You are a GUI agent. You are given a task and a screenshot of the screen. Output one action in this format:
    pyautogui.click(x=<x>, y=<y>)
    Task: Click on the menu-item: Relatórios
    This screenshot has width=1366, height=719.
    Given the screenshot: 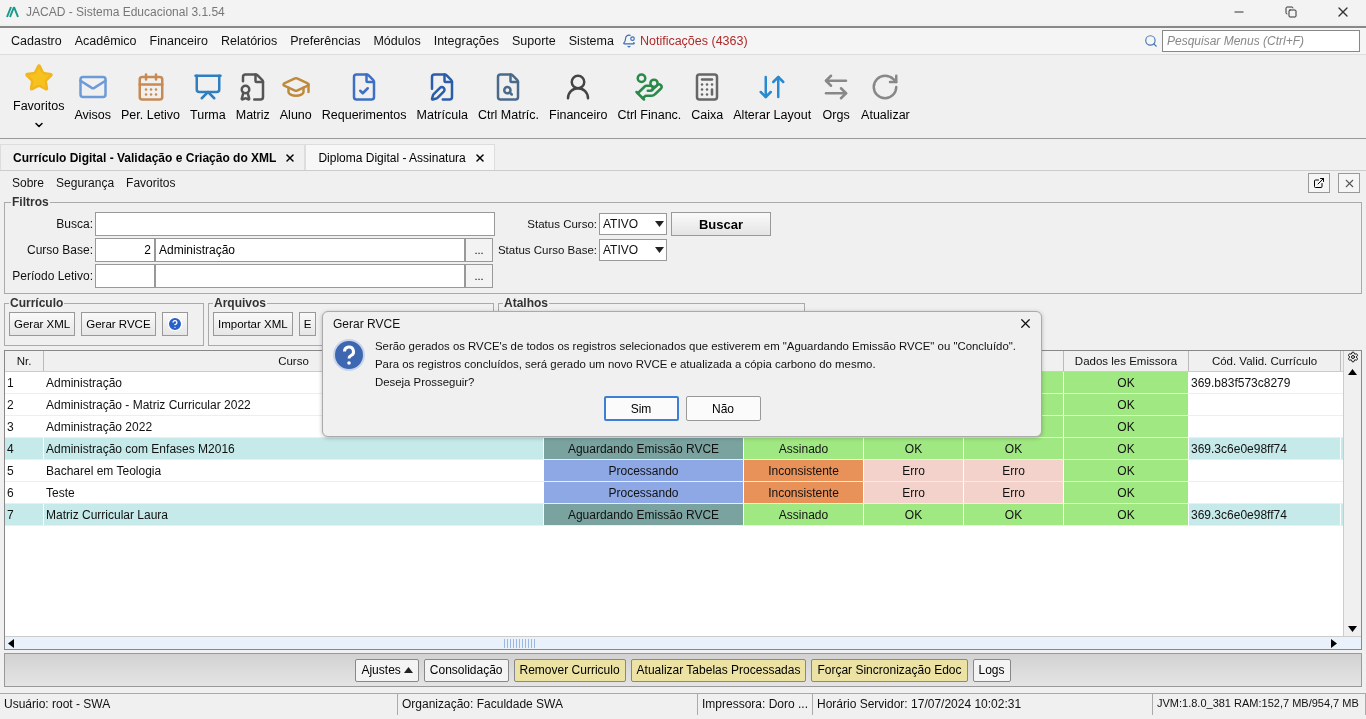 What is the action you would take?
    pyautogui.click(x=250, y=41)
    